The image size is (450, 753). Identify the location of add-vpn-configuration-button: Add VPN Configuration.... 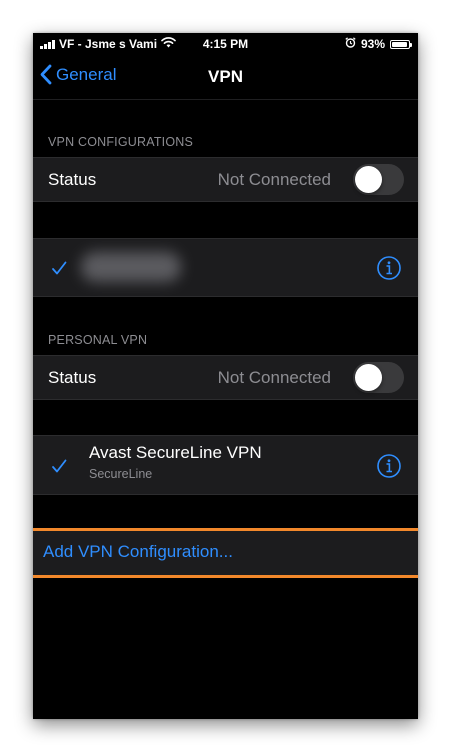
(225, 553).